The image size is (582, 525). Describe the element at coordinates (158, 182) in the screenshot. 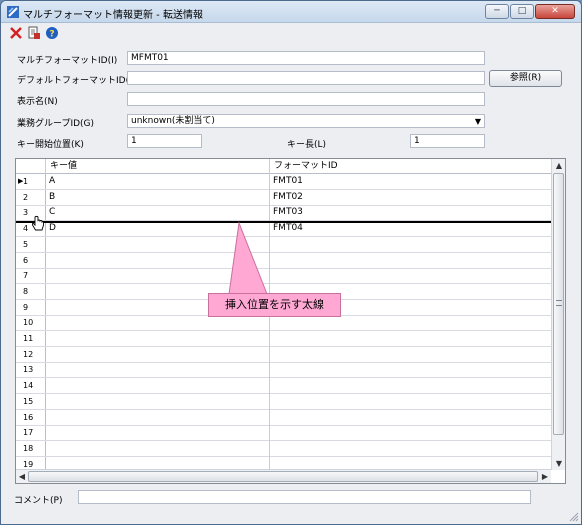

I see `key-cell: A` at that location.